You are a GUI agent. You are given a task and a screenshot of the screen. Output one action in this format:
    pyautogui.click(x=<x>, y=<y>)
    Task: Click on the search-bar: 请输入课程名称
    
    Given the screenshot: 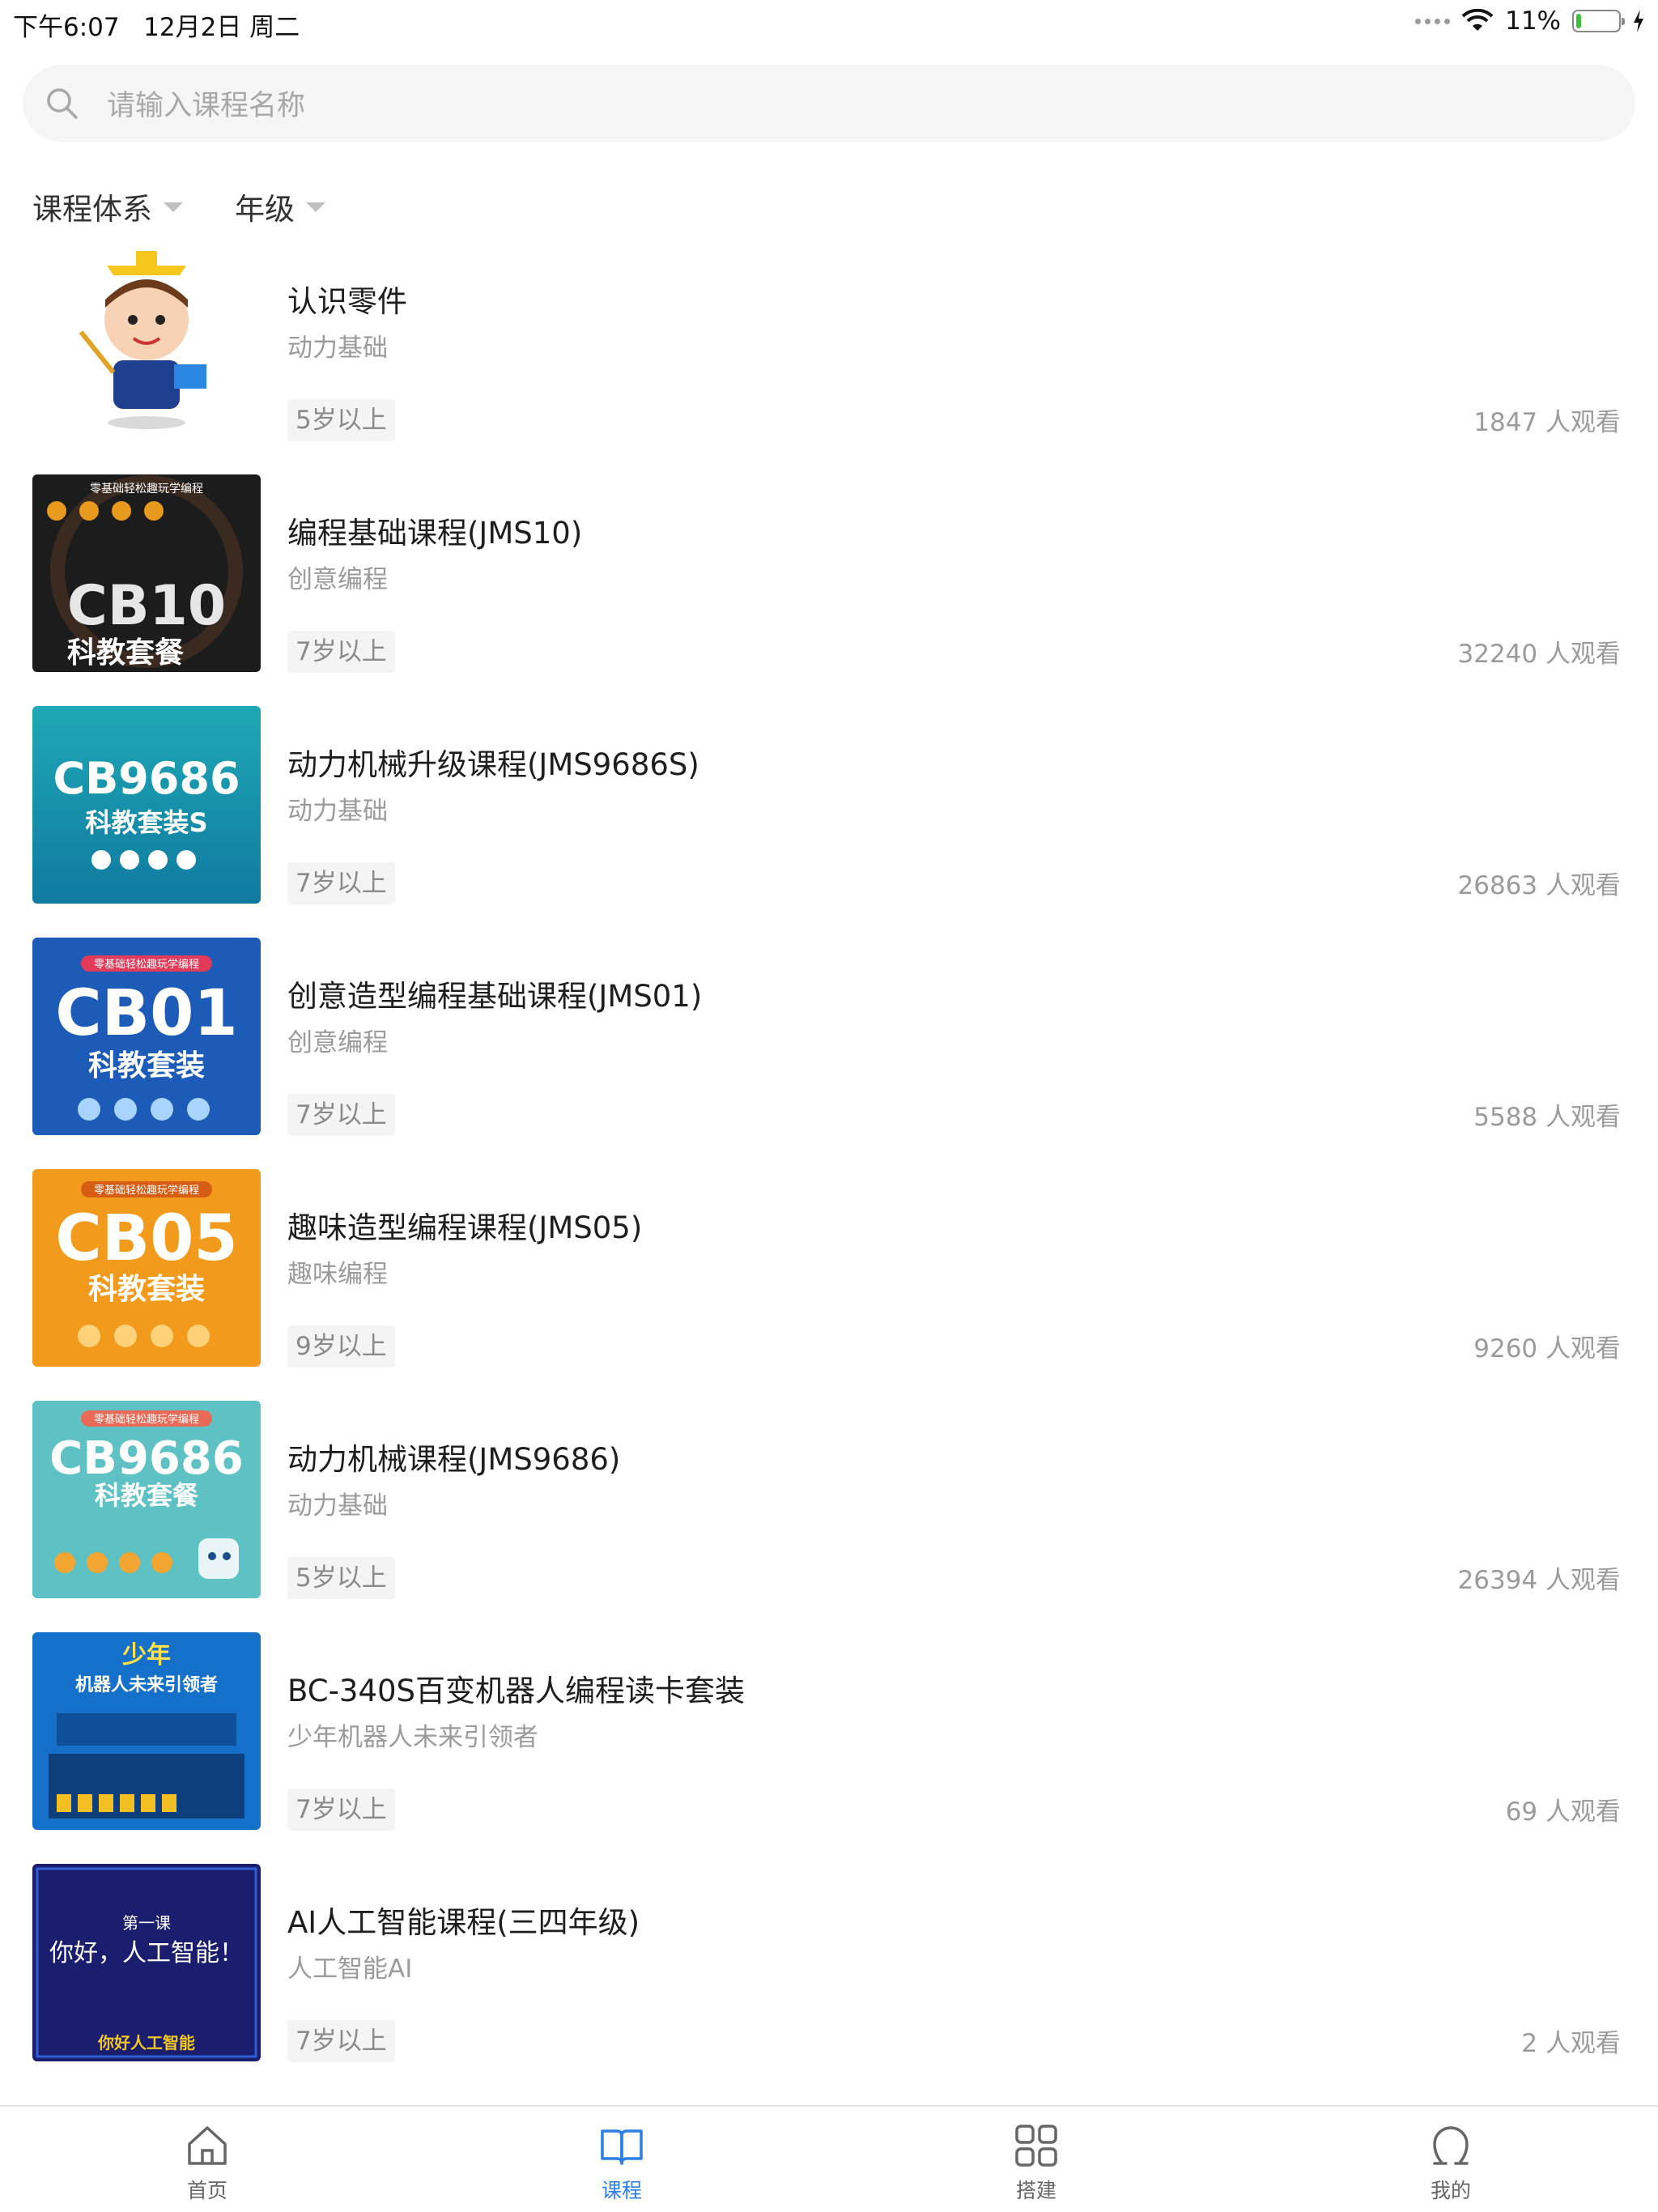 What is the action you would take?
    pyautogui.click(x=829, y=104)
    